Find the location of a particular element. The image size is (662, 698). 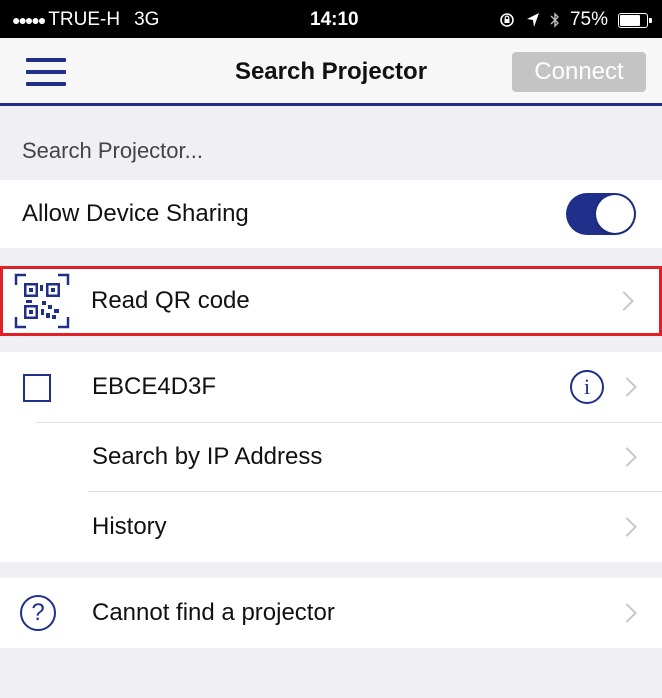

hamburger-menu-icon is located at coordinates (46, 72).